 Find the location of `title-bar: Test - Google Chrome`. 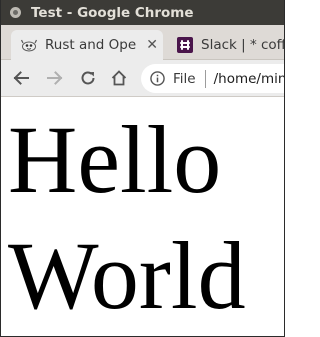

title-bar: Test - Google Chrome is located at coordinates (142, 12).